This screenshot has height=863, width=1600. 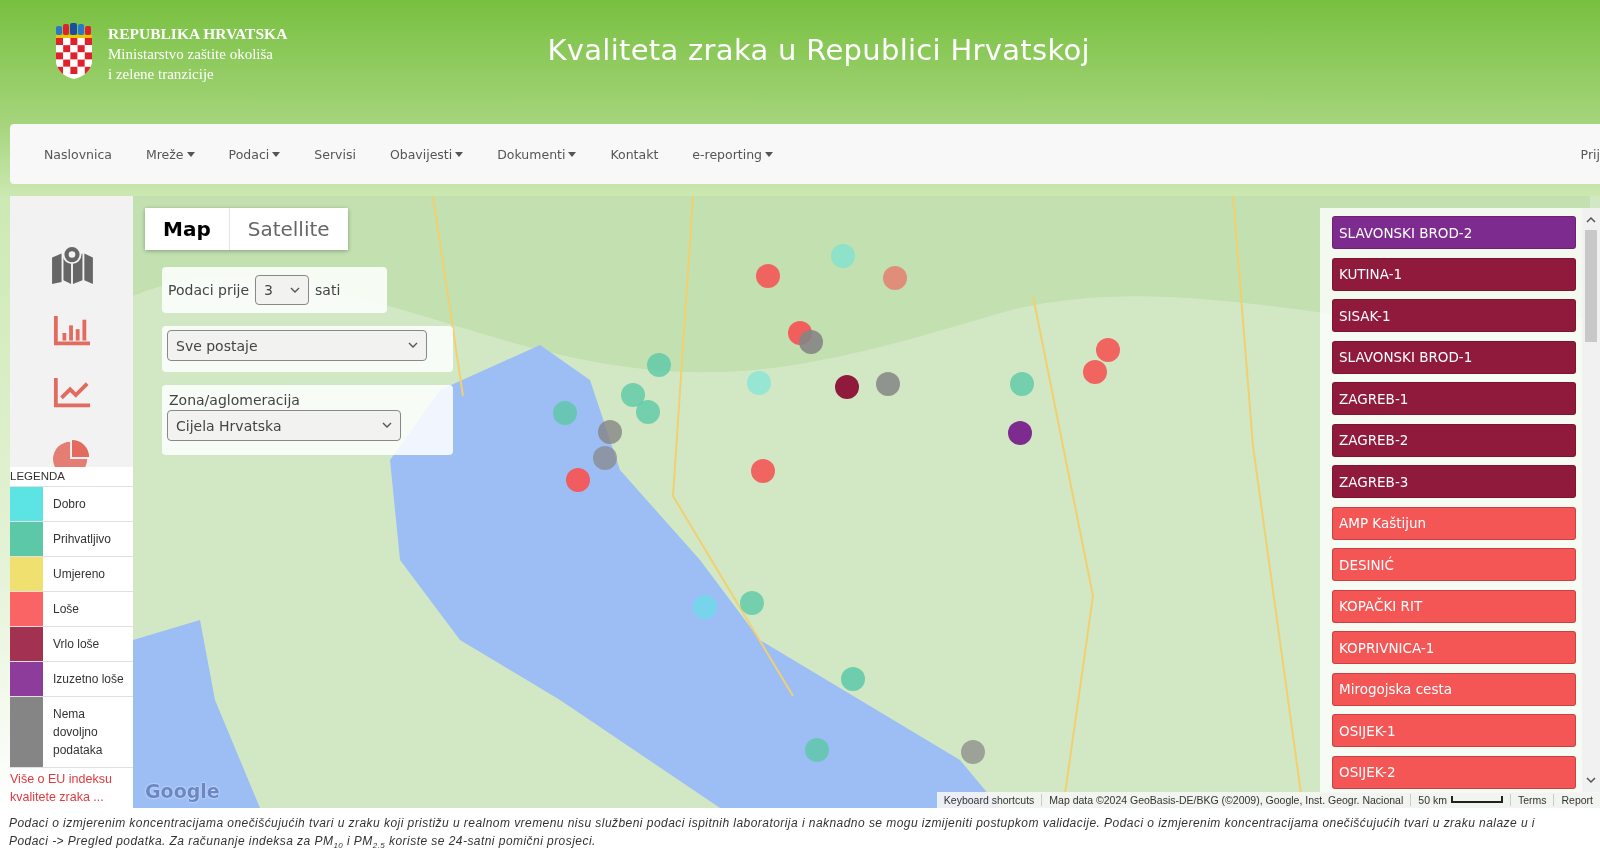 I want to click on zone-select: Cijela Hrvatska, so click(x=284, y=425).